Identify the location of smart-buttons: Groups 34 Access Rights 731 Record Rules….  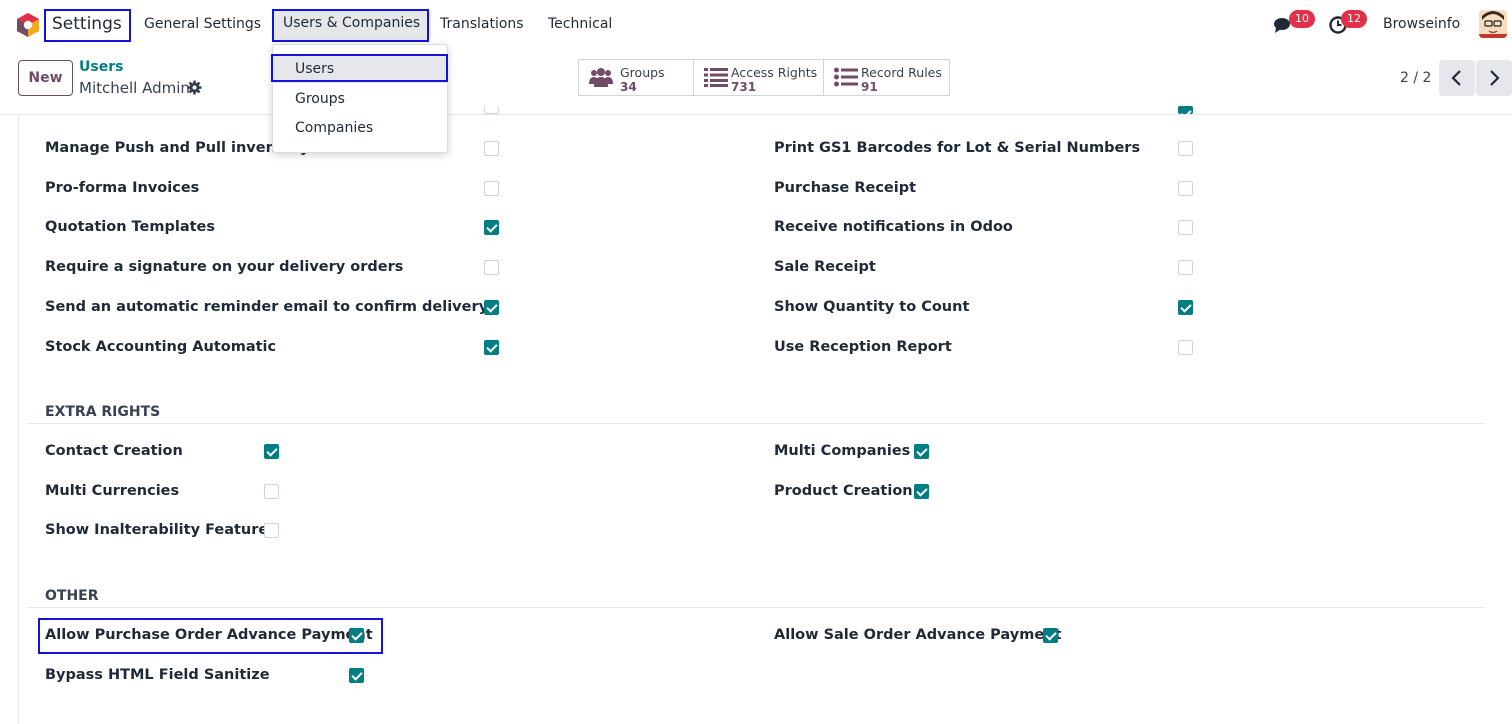
(764, 77).